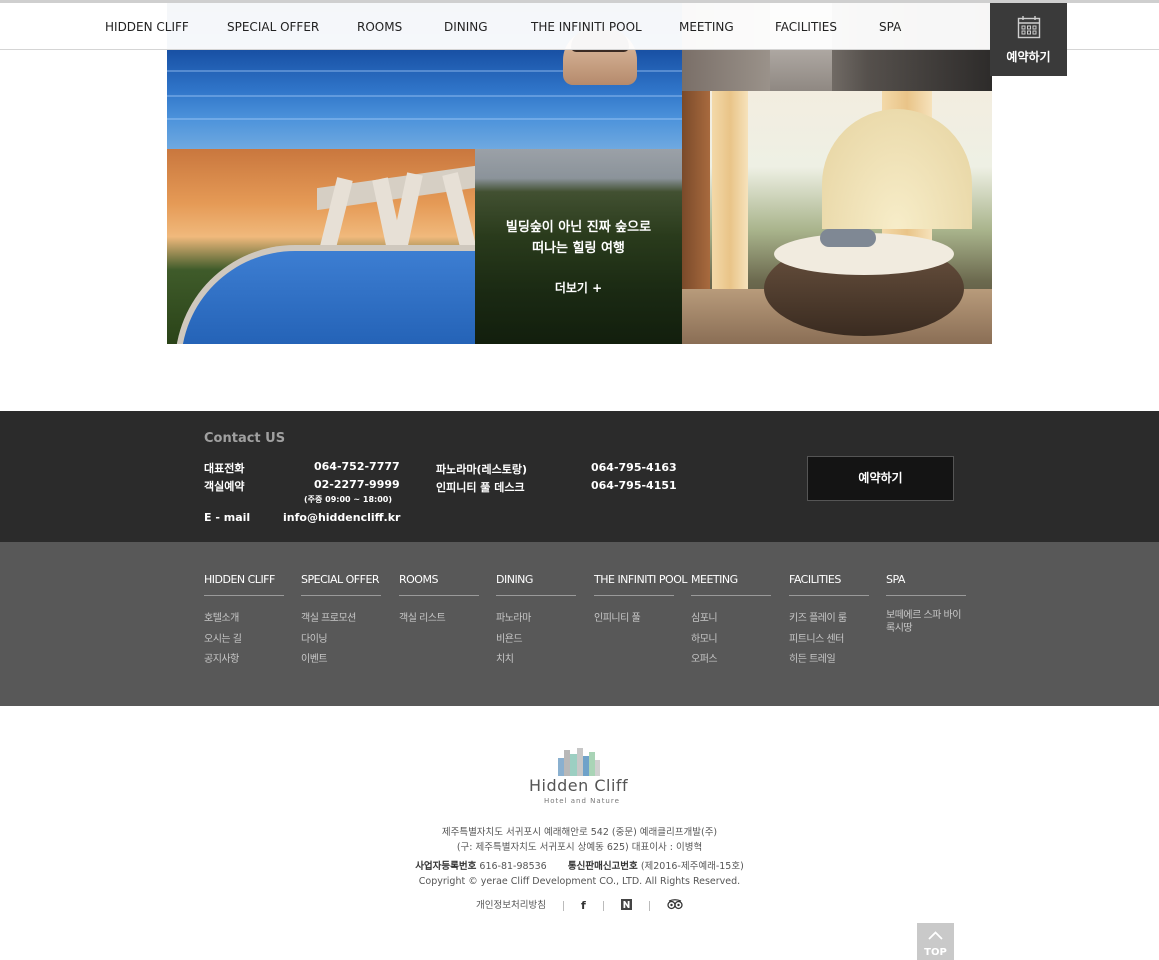  Describe the element at coordinates (829, 660) in the screenshot. I see `sitemap-link: 히든 트레일` at that location.